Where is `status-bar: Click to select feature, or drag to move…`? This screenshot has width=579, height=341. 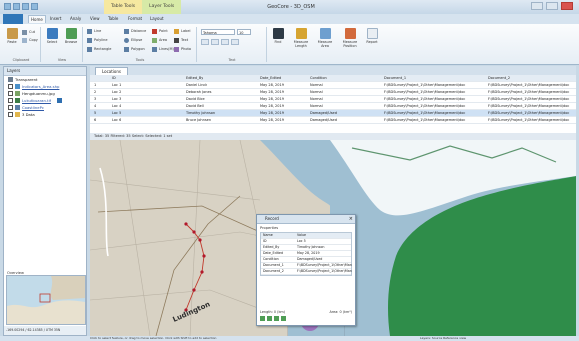 status-bar: Click to select feature, or drag to move… is located at coordinates (289, 338).